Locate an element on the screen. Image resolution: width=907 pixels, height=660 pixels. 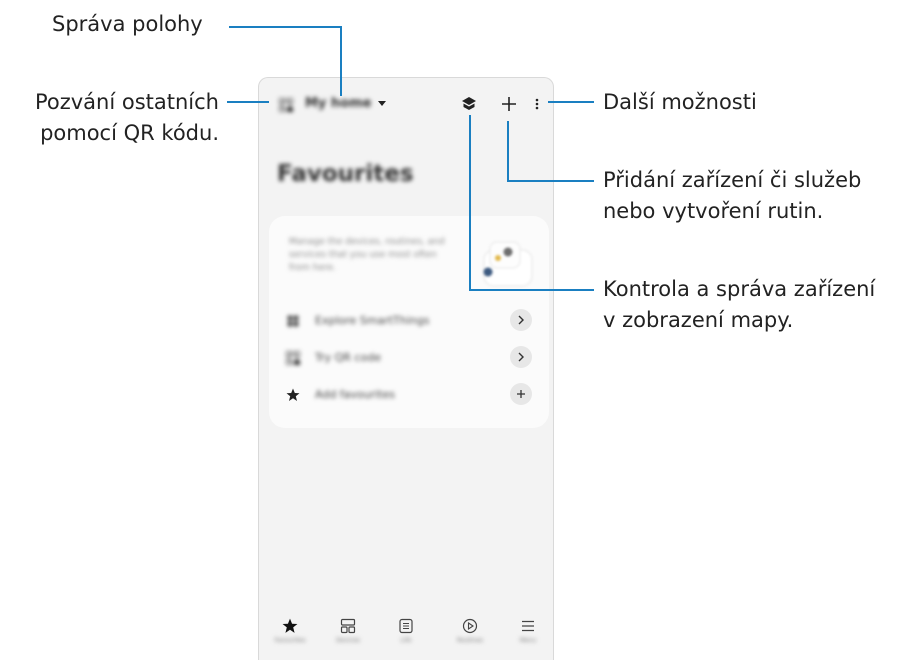
row-explore-label: Explore SmartThings is located at coordinates (372, 320).